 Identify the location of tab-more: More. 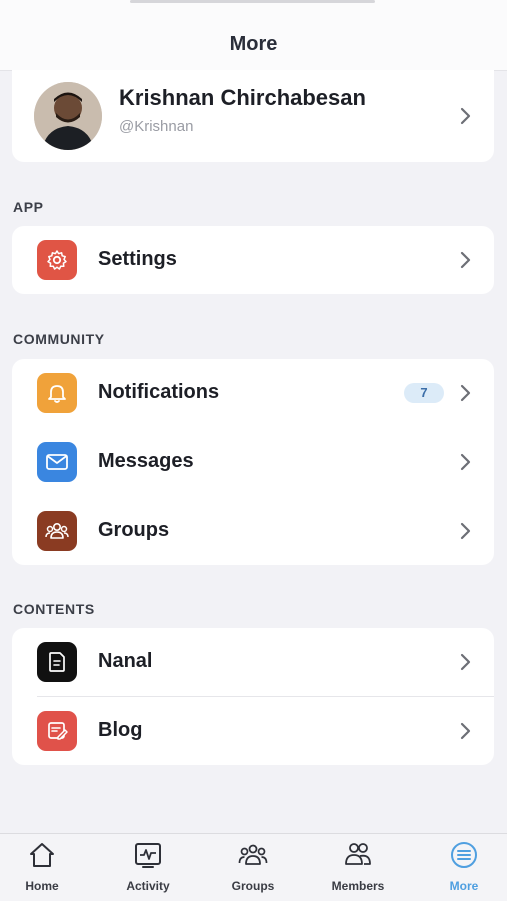
(463, 866).